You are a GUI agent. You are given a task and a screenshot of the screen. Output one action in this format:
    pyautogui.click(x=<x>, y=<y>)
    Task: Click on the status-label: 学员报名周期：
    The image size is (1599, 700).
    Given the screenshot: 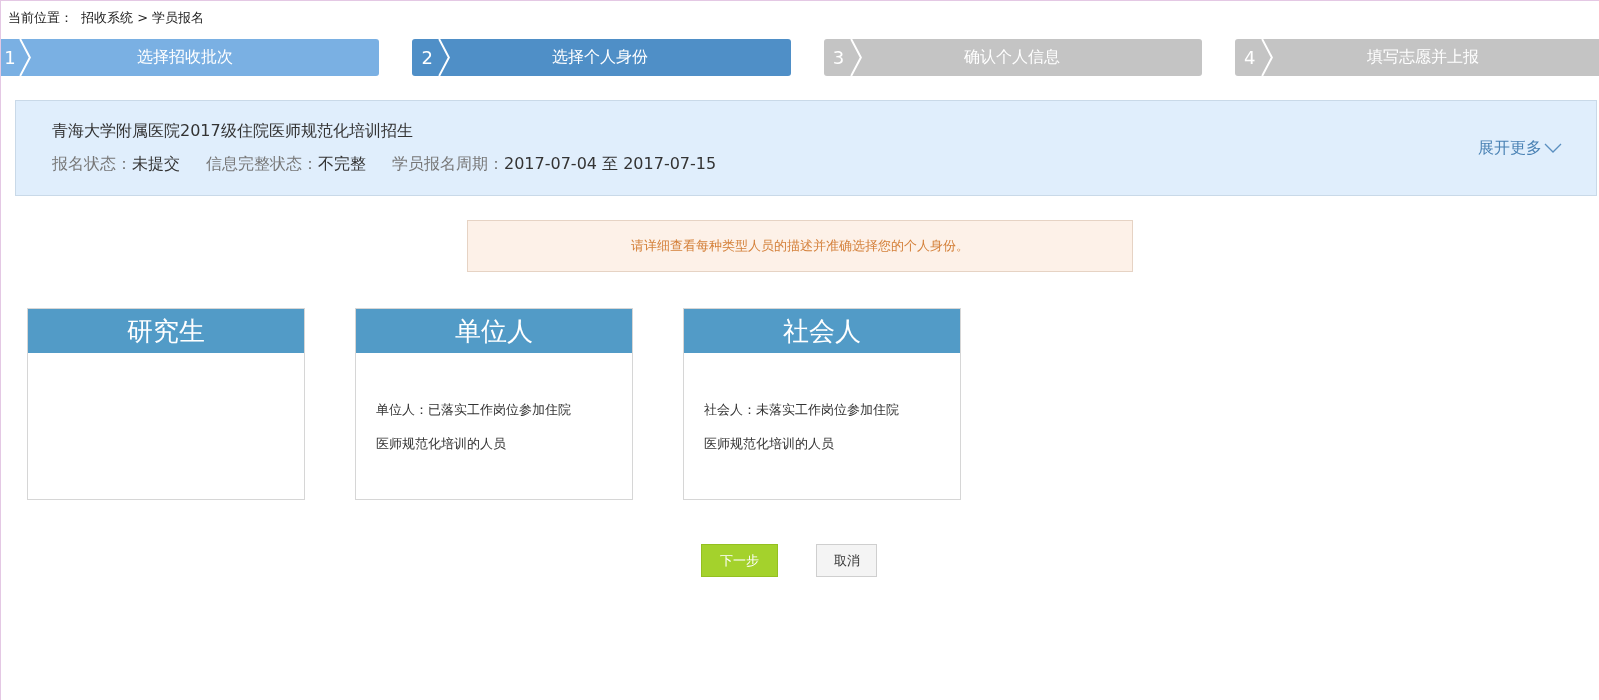 What is the action you would take?
    pyautogui.click(x=448, y=163)
    